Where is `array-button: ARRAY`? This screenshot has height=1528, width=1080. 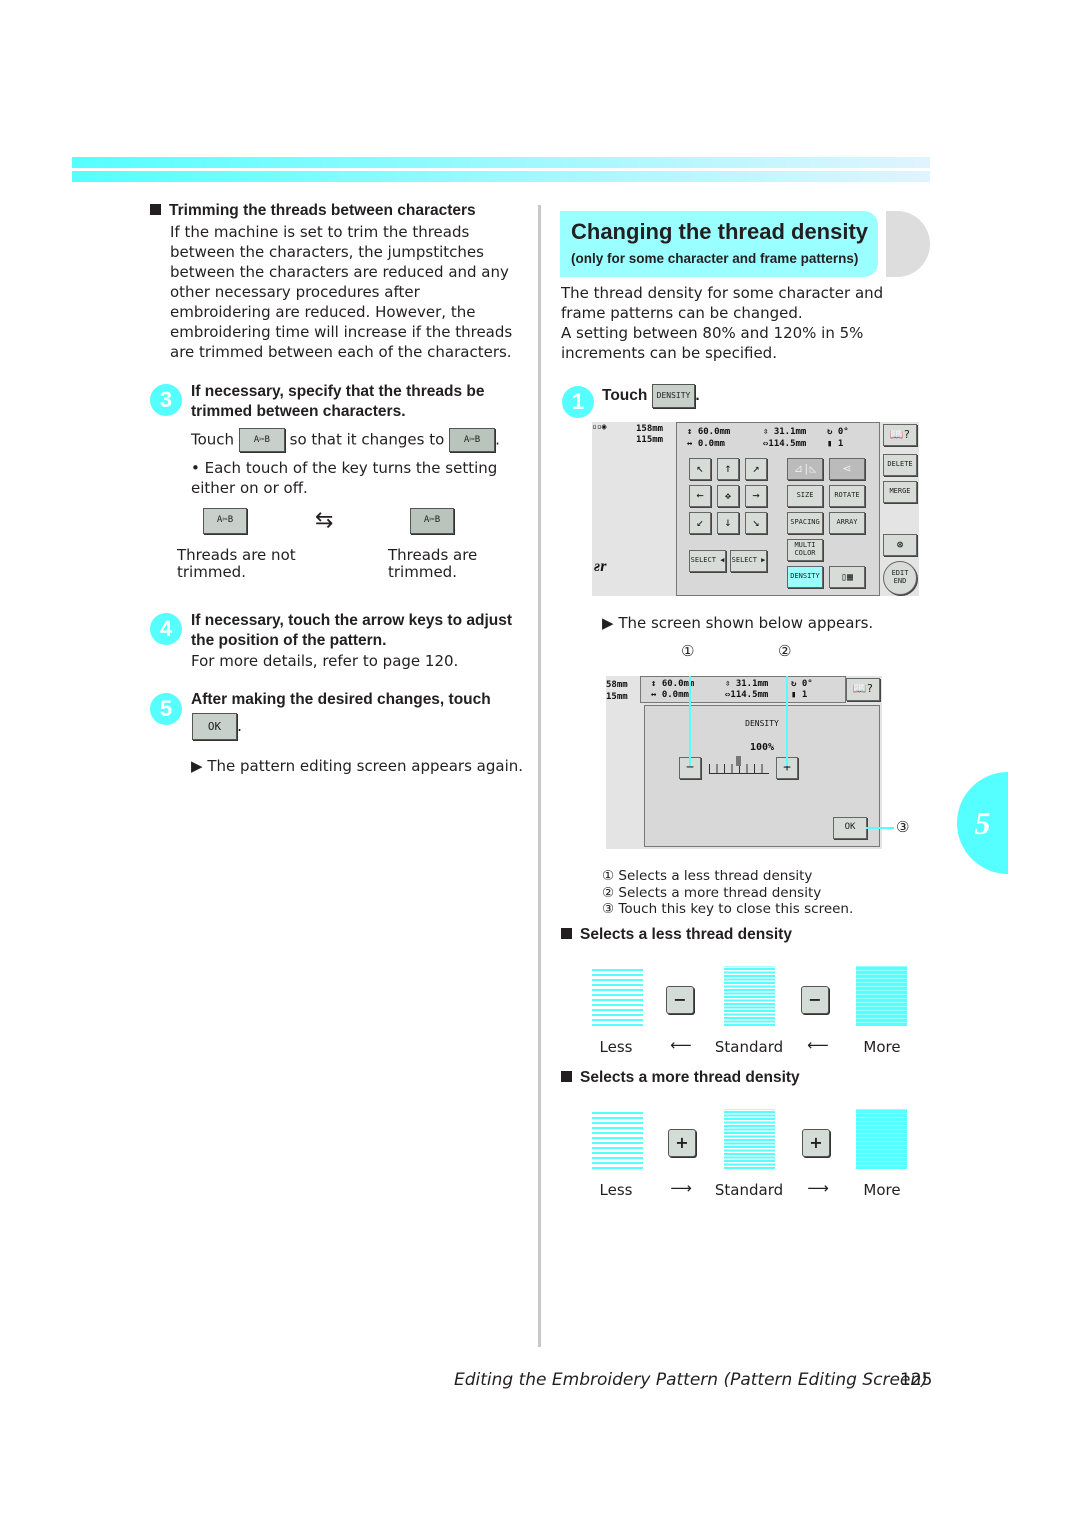 array-button: ARRAY is located at coordinates (847, 523).